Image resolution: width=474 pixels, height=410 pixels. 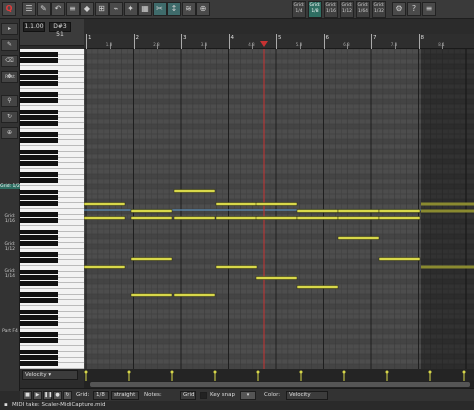 What do you see at coordinates (307, 395) in the screenshot?
I see `color-dropdown: Velocity` at bounding box center [307, 395].